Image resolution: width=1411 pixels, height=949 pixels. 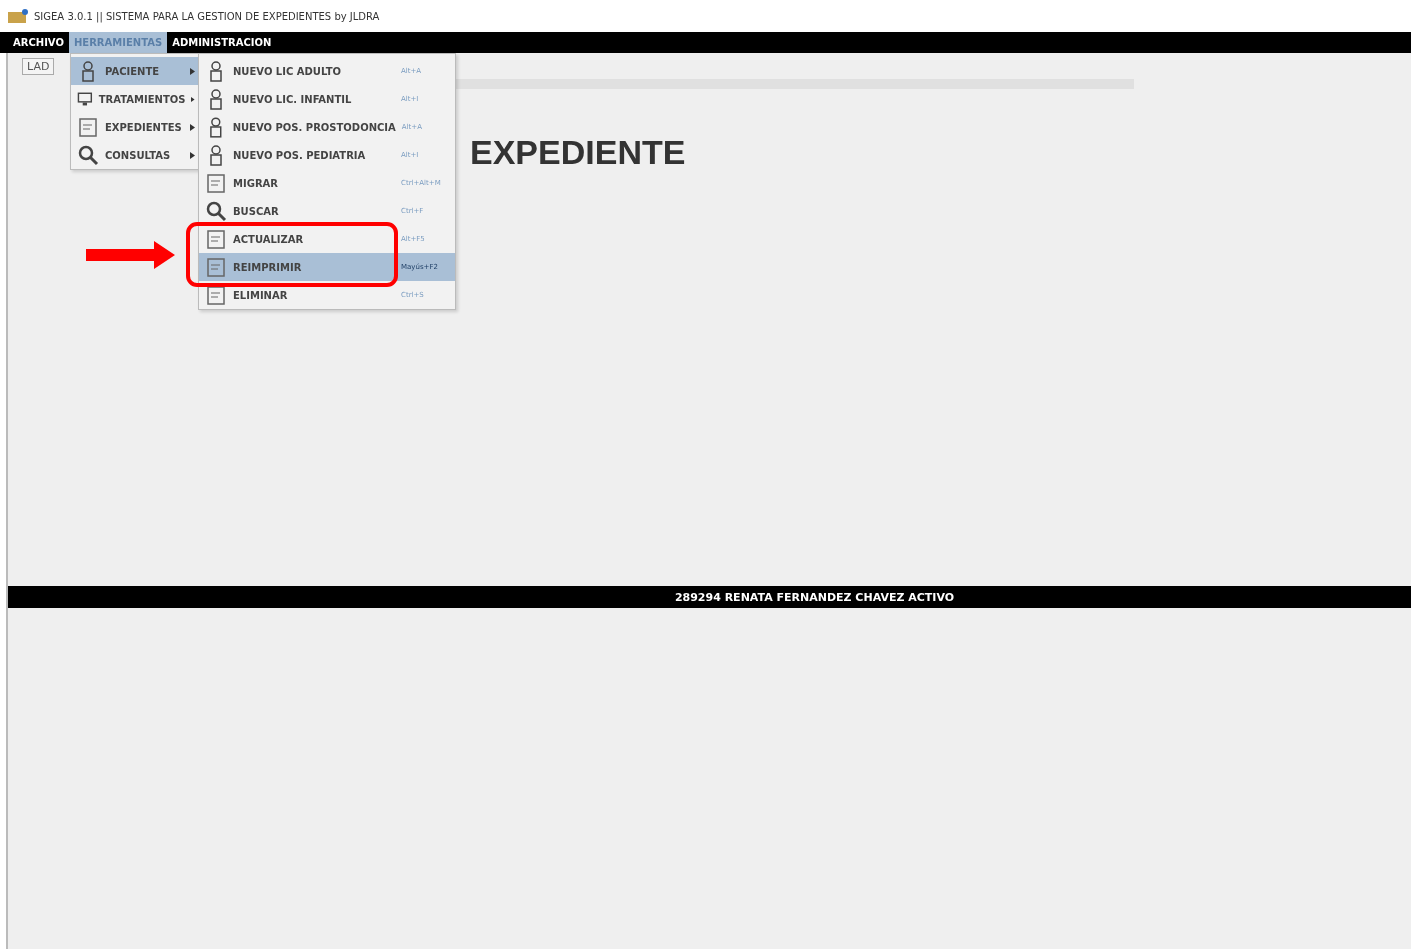 What do you see at coordinates (709, 597) in the screenshot?
I see `status-bar: 289294 RENATA FERNANDEZ CHAVEZ ACTIVO` at bounding box center [709, 597].